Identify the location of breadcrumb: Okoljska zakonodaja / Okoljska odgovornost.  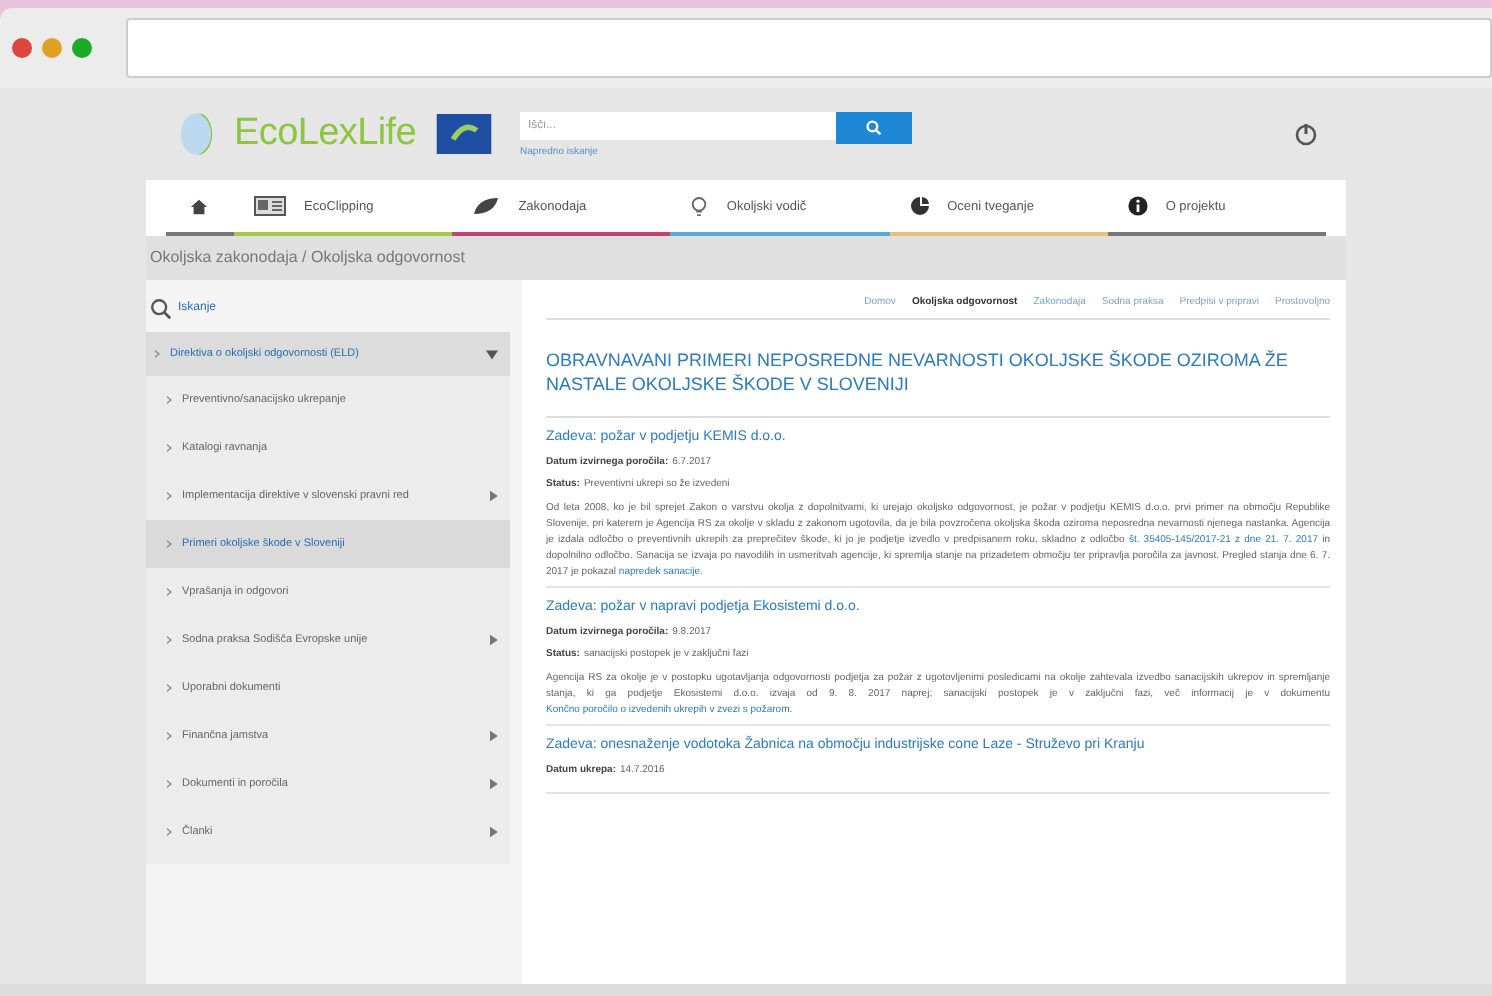
(746, 258).